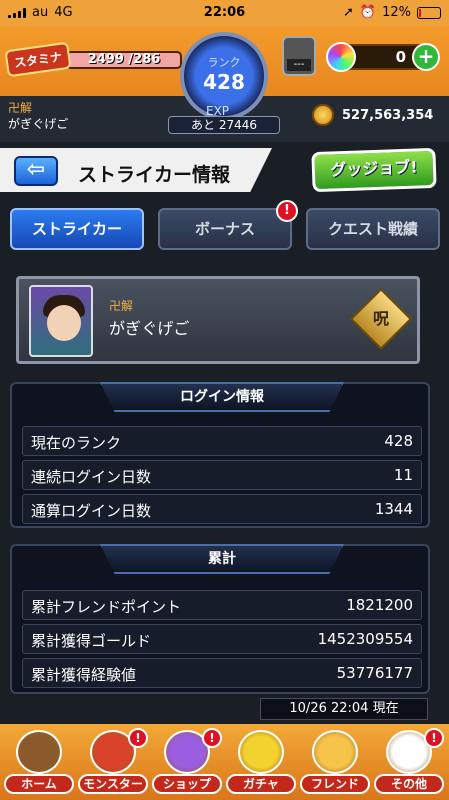 This screenshot has width=449, height=800. What do you see at coordinates (222, 673) in the screenshot?
I see `list-item: 累計獲得経験値 53776177` at bounding box center [222, 673].